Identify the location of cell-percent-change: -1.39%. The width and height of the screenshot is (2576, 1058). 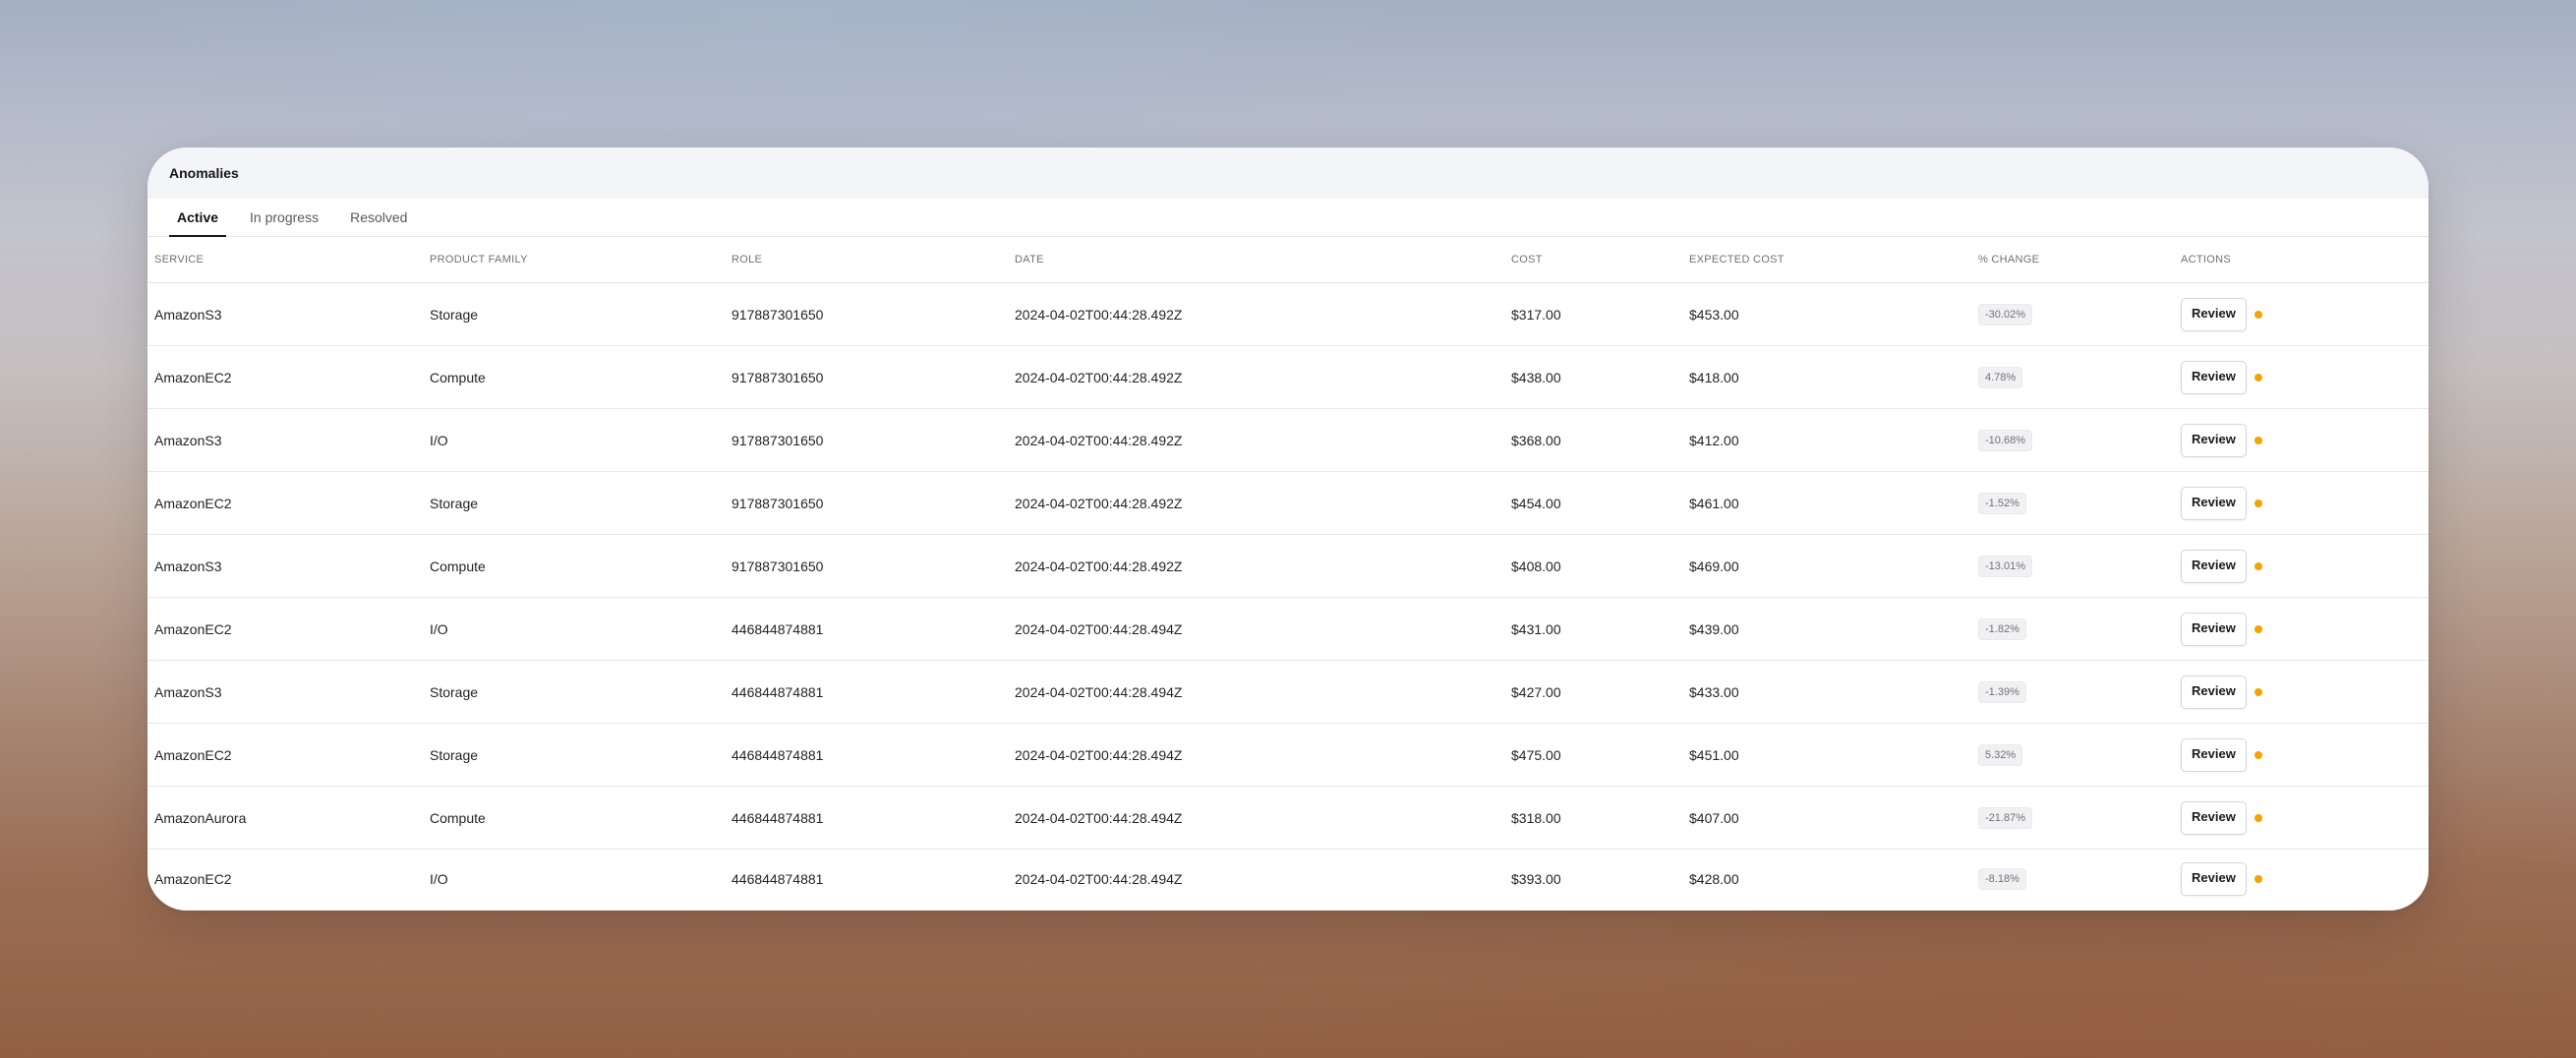
(2072, 692).